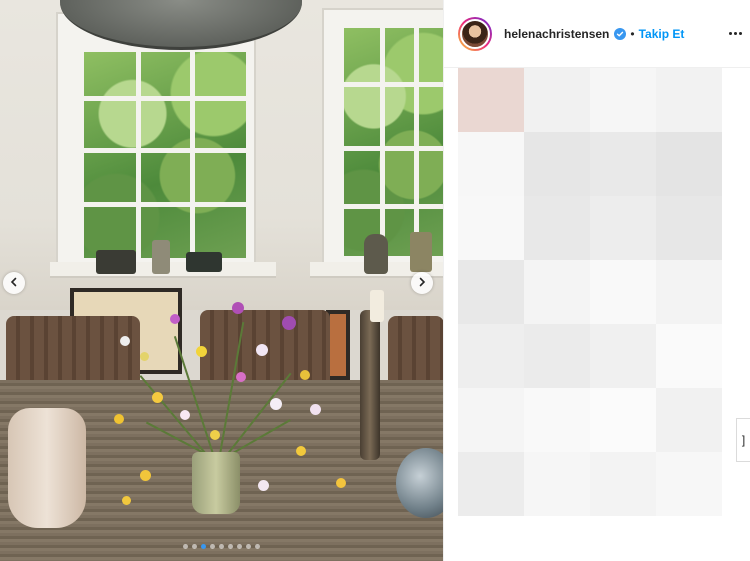 Image resolution: width=750 pixels, height=561 pixels. What do you see at coordinates (376, 254) in the screenshot?
I see `photo-vessel` at bounding box center [376, 254].